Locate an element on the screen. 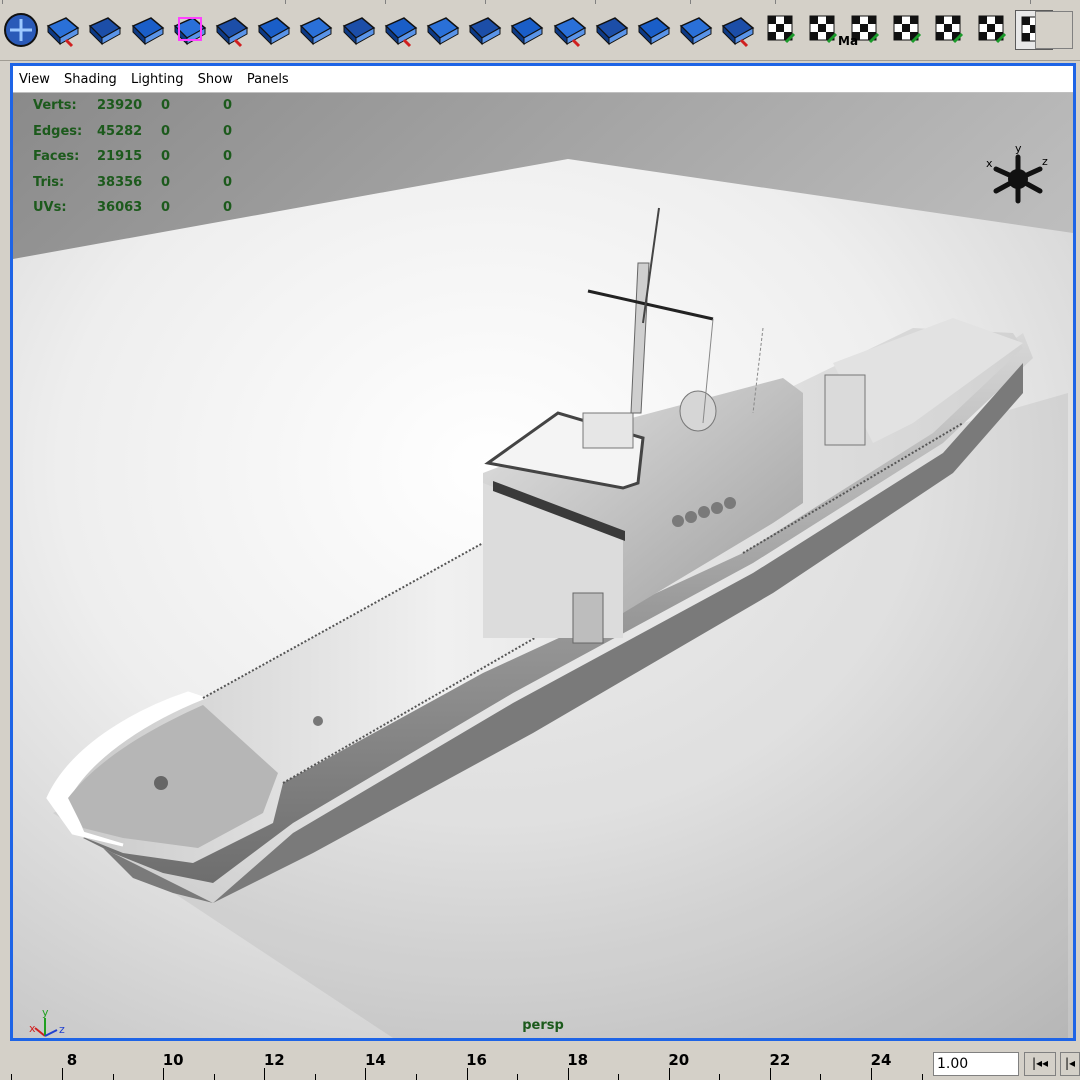 This screenshot has height=1080, width=1080. poly-sphere-icon is located at coordinates (105, 30).